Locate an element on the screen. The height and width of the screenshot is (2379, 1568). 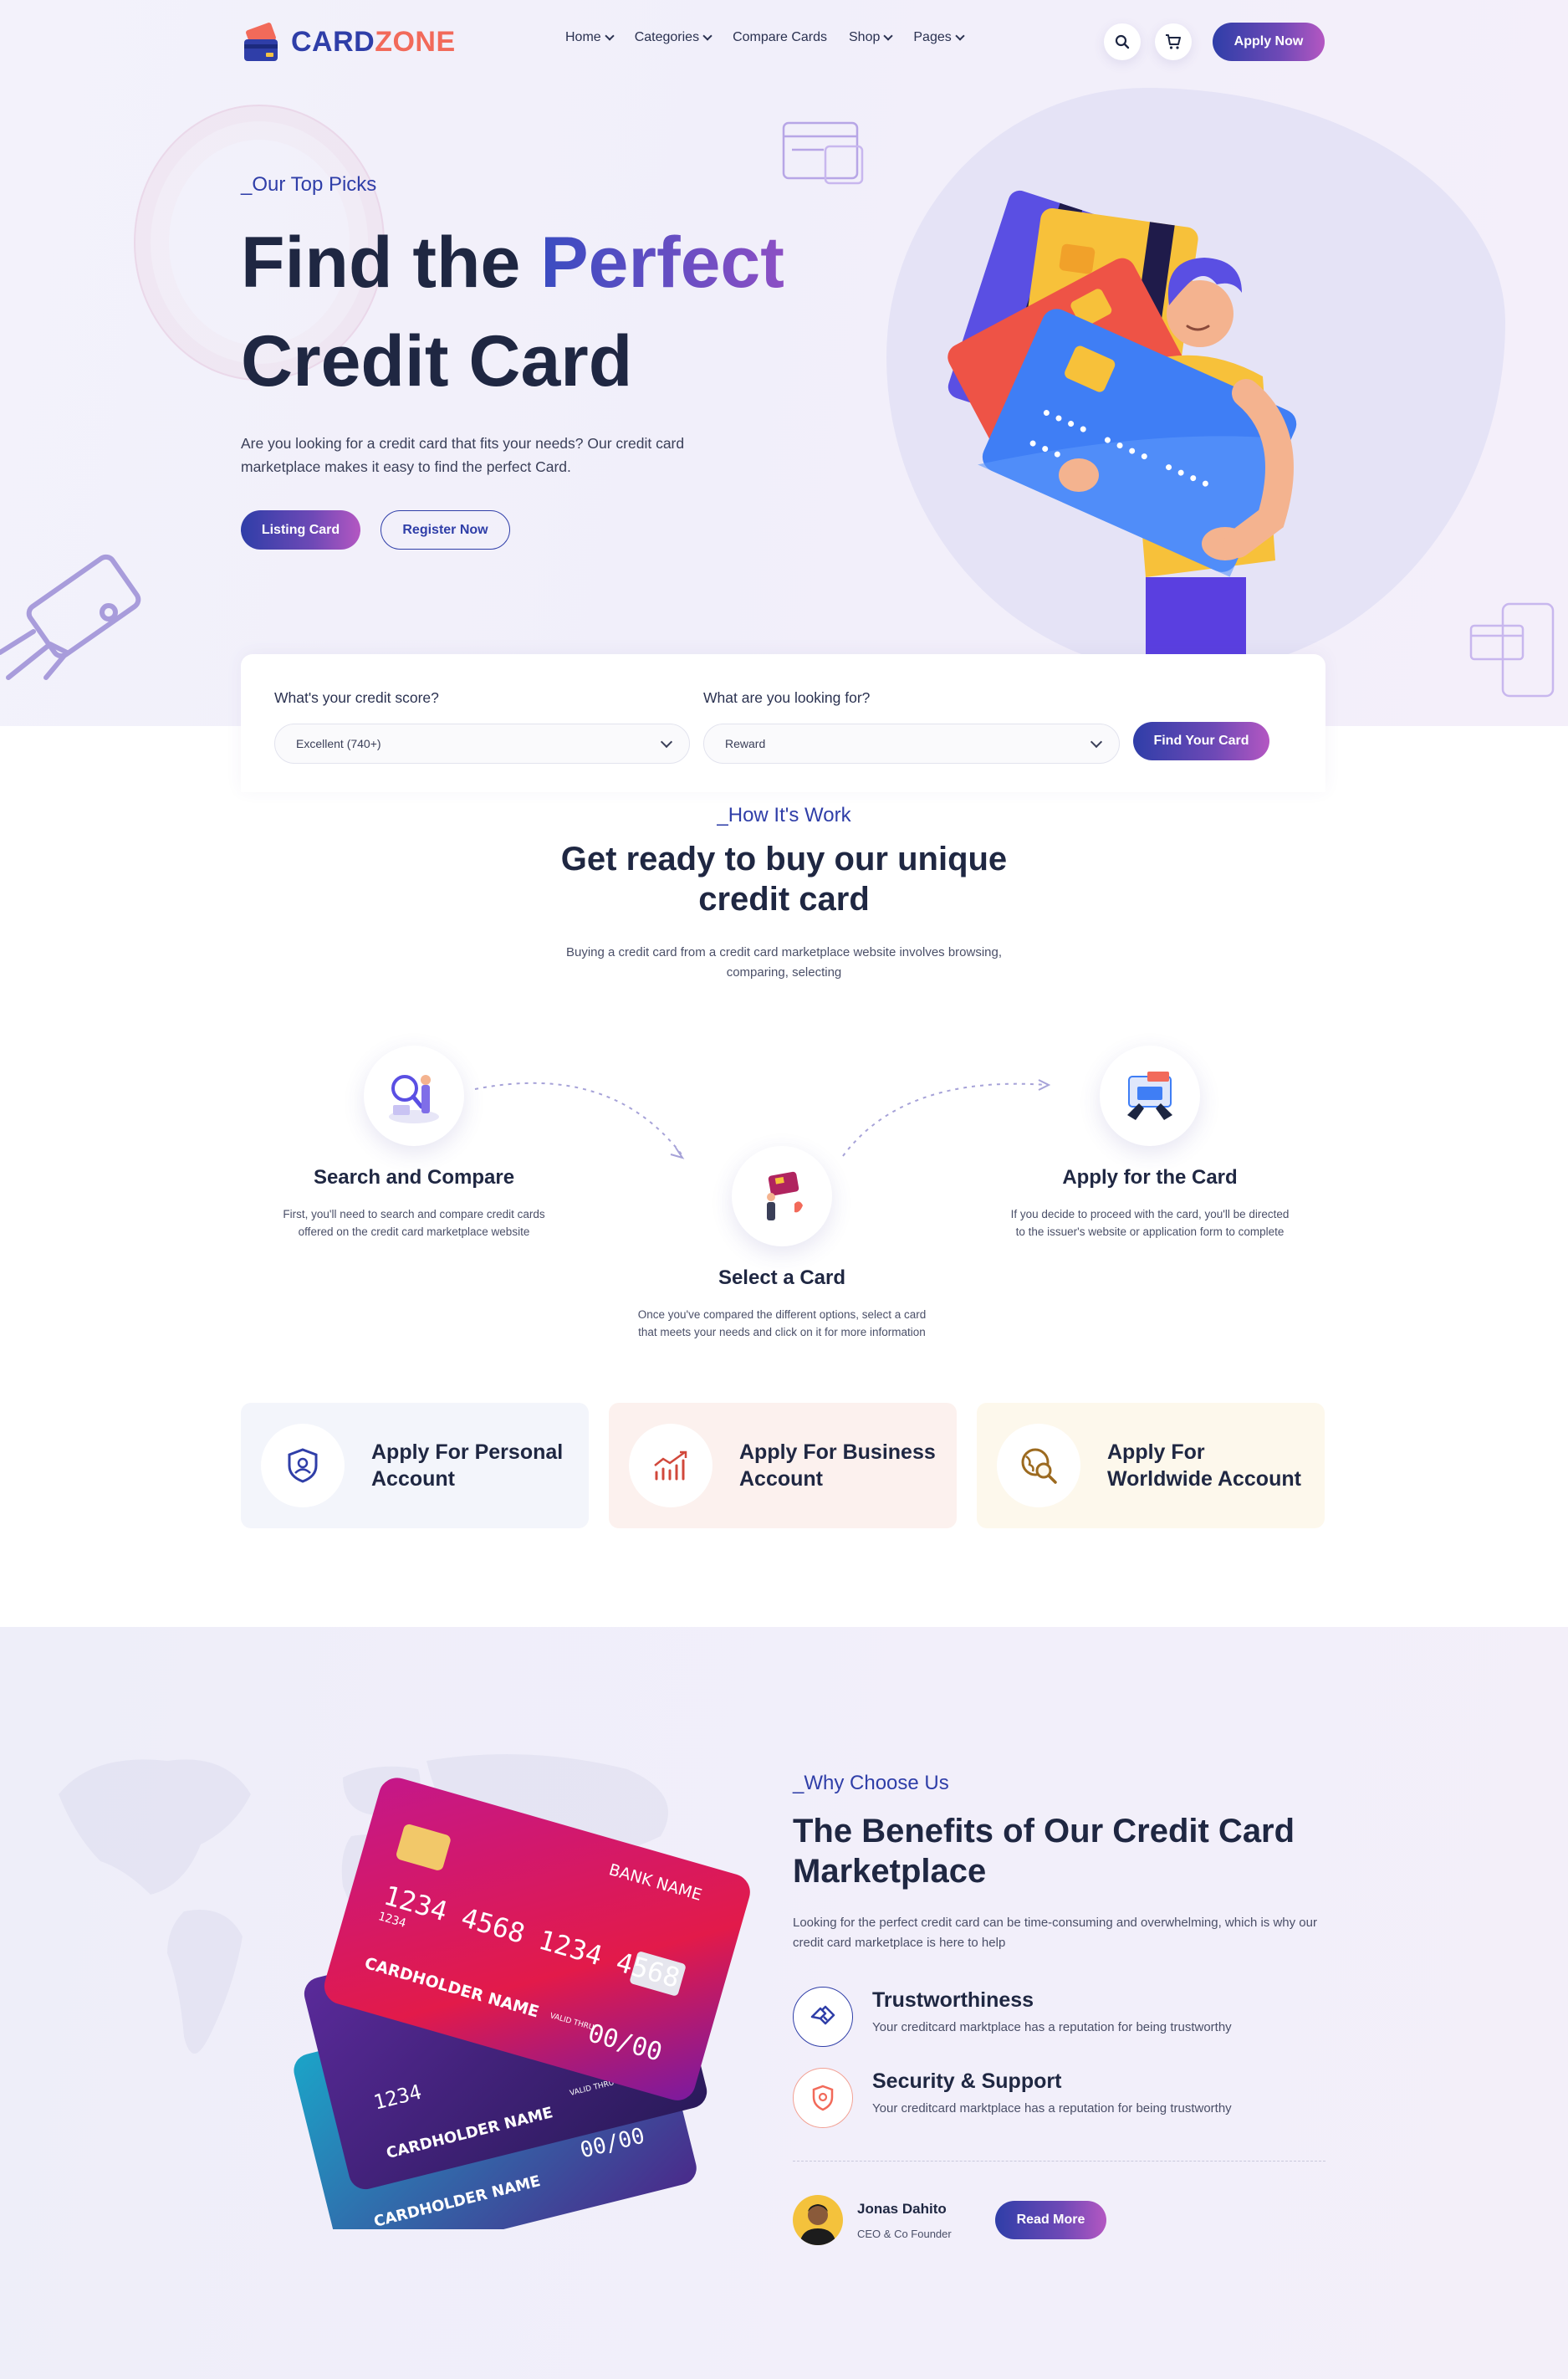
worldwide-account-card: Apply For Worldwide Account is located at coordinates (1151, 1465).